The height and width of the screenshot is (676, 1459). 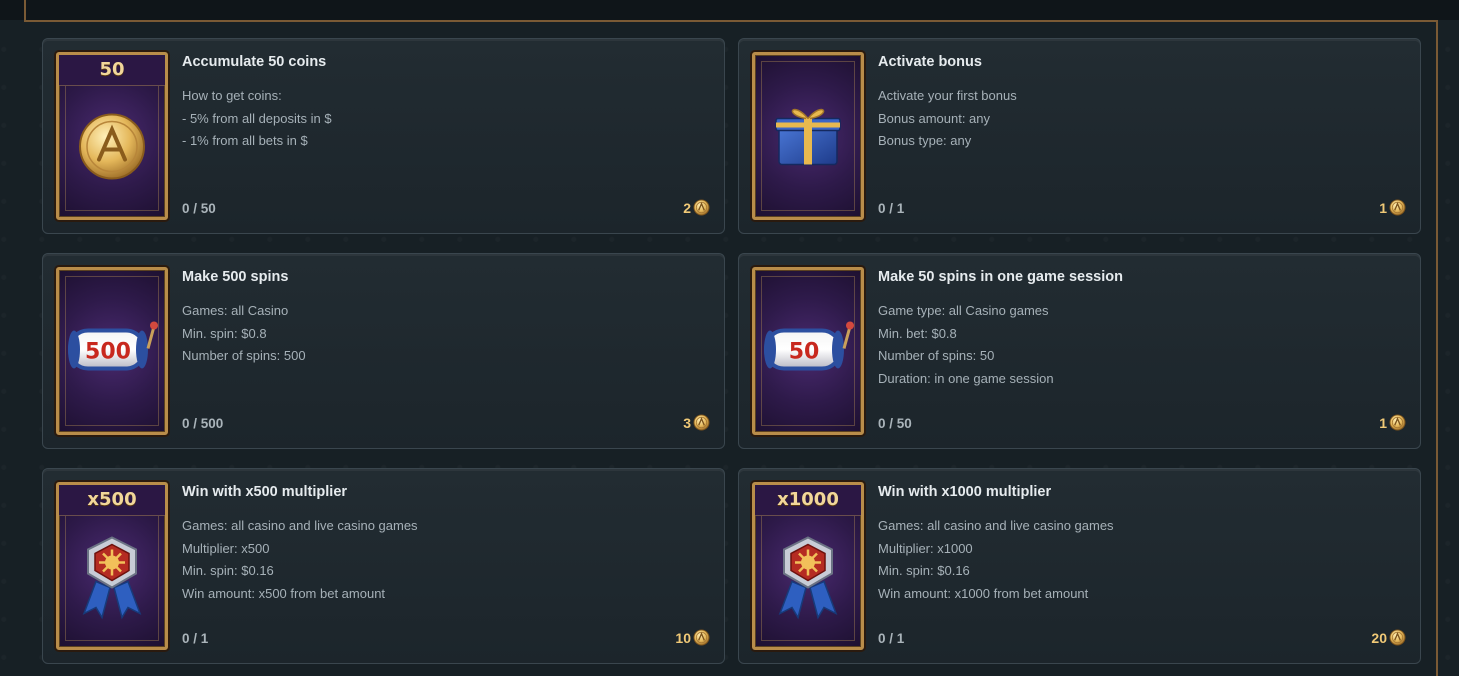 I want to click on gift-box-icon, so click(x=808, y=136).